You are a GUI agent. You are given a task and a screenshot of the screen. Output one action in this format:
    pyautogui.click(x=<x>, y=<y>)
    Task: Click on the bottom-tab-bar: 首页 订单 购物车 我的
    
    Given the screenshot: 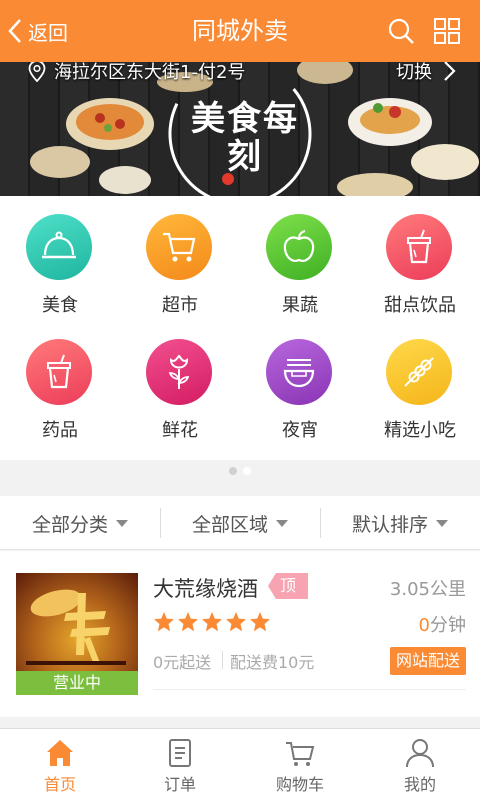 What is the action you would take?
    pyautogui.click(x=240, y=764)
    